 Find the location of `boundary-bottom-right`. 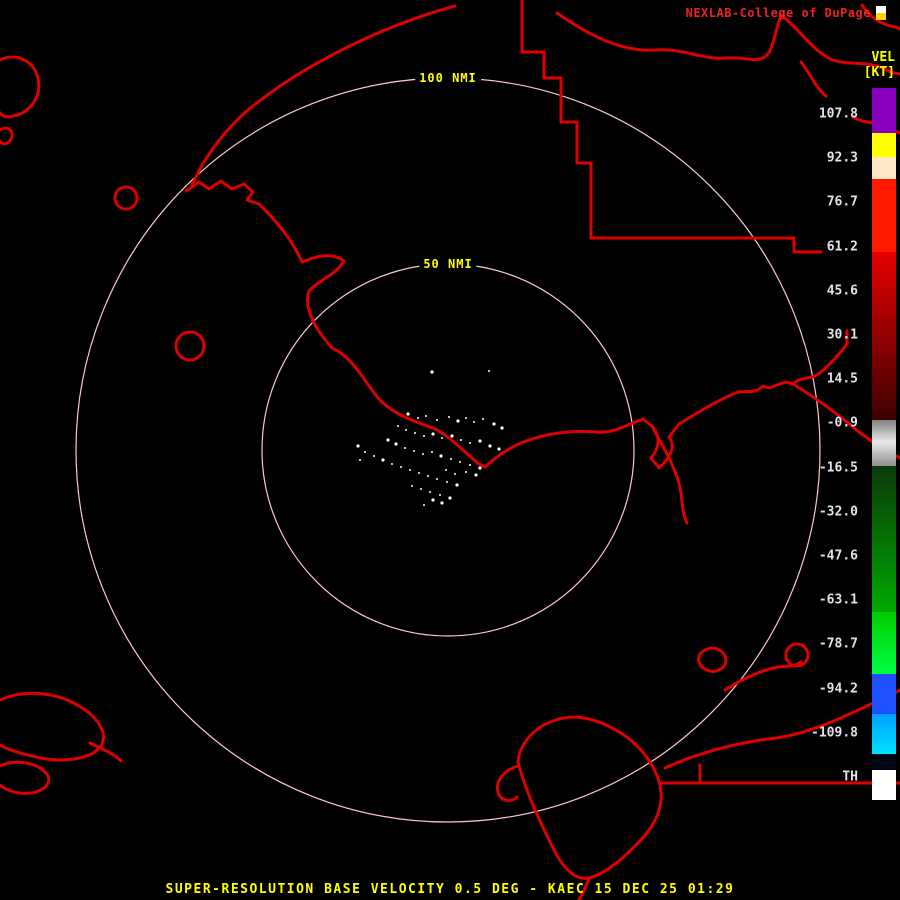

boundary-bottom-right is located at coordinates (779, 774).